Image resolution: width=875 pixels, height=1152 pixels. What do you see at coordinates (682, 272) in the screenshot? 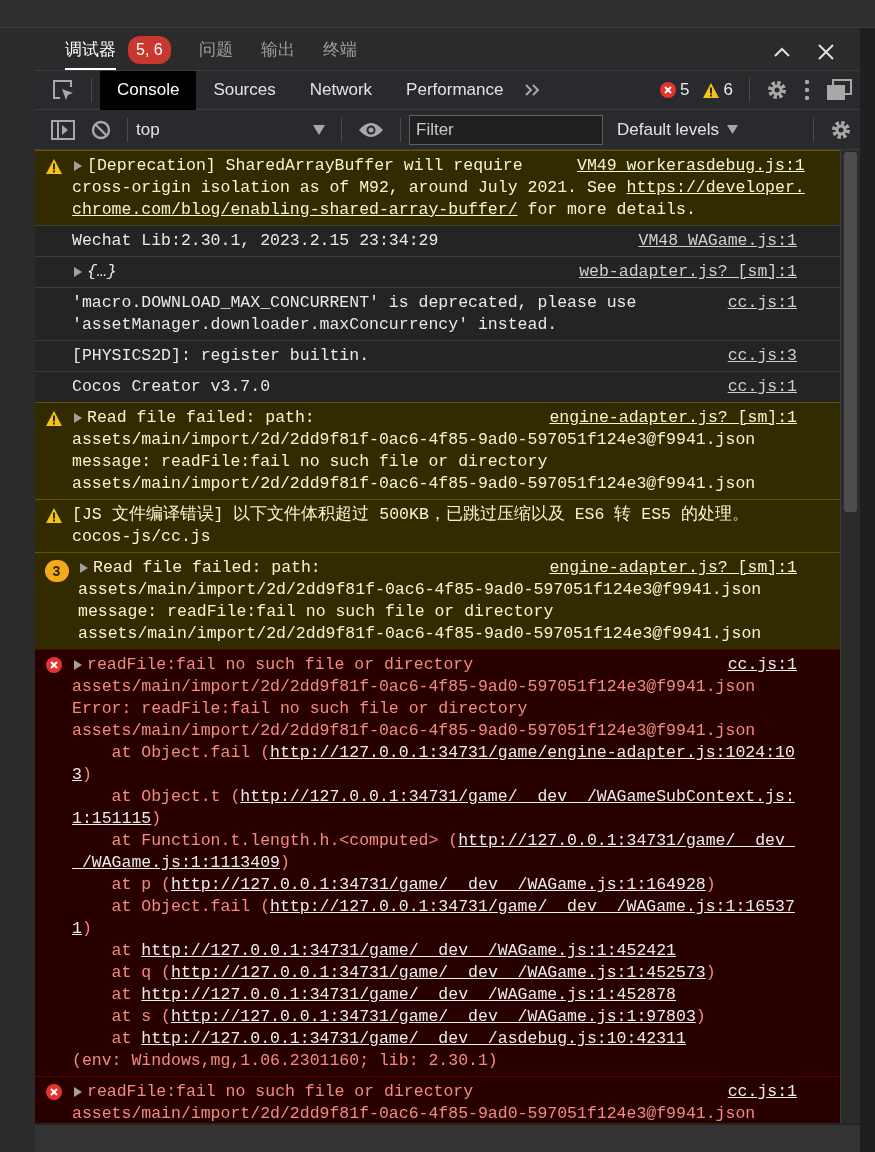
I see `source-link: web-adapter.js? [sm]:1` at bounding box center [682, 272].